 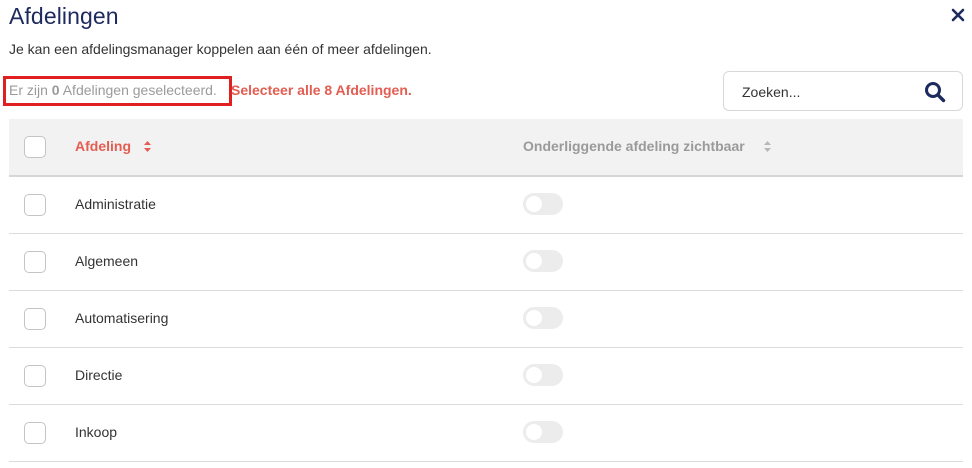 What do you see at coordinates (96, 432) in the screenshot?
I see `department-name: Inkoop` at bounding box center [96, 432].